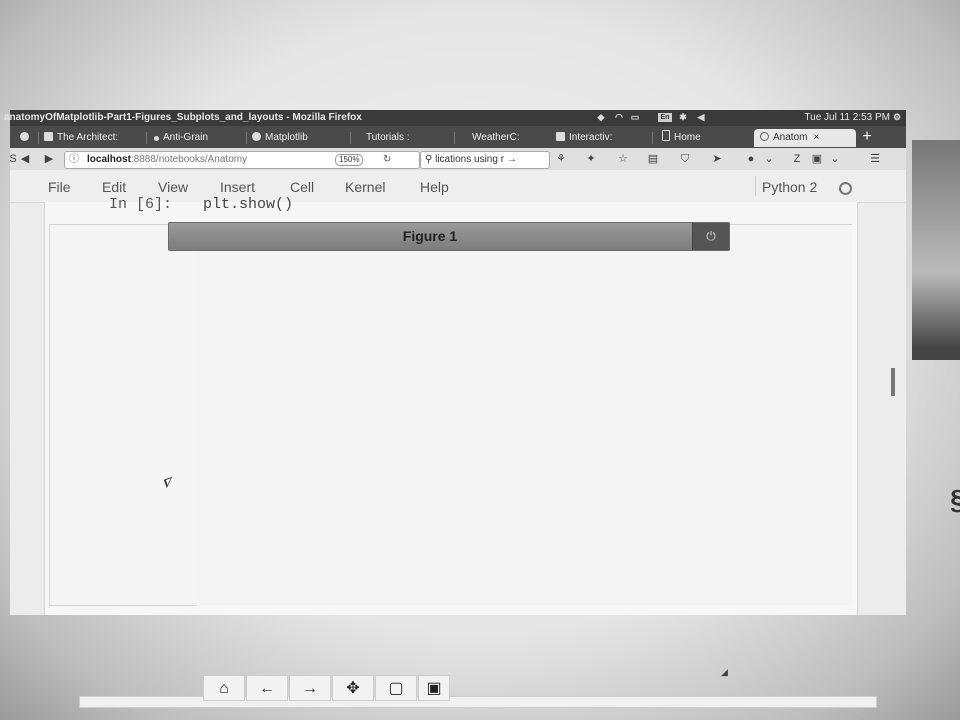 This screenshot has width=960, height=720. Describe the element at coordinates (619, 117) in the screenshot. I see `wifi-icon: ◠` at that location.